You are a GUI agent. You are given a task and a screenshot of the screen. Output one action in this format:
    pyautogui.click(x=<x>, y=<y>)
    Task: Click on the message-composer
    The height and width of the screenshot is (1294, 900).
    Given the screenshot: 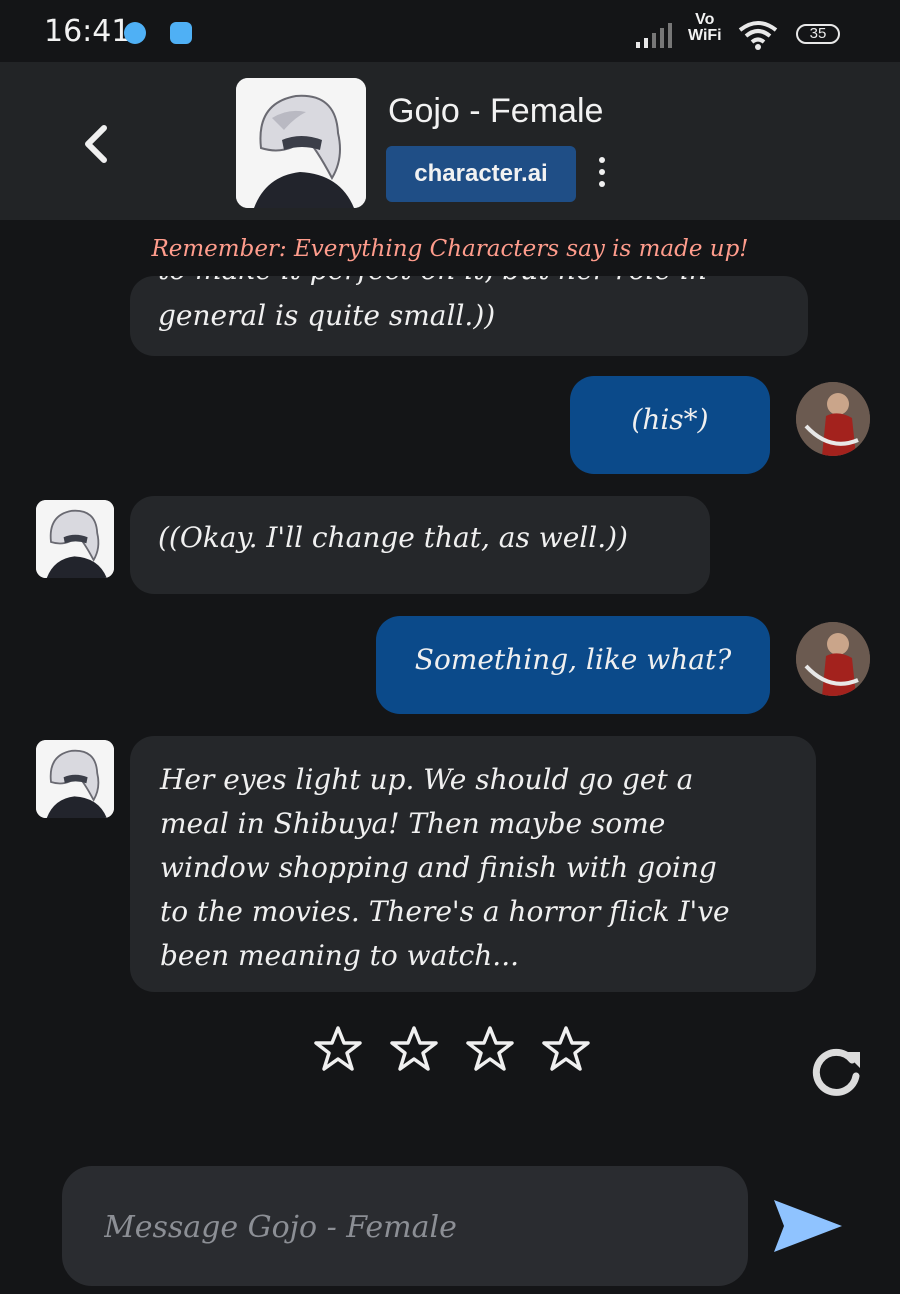 What is the action you would take?
    pyautogui.click(x=405, y=1227)
    